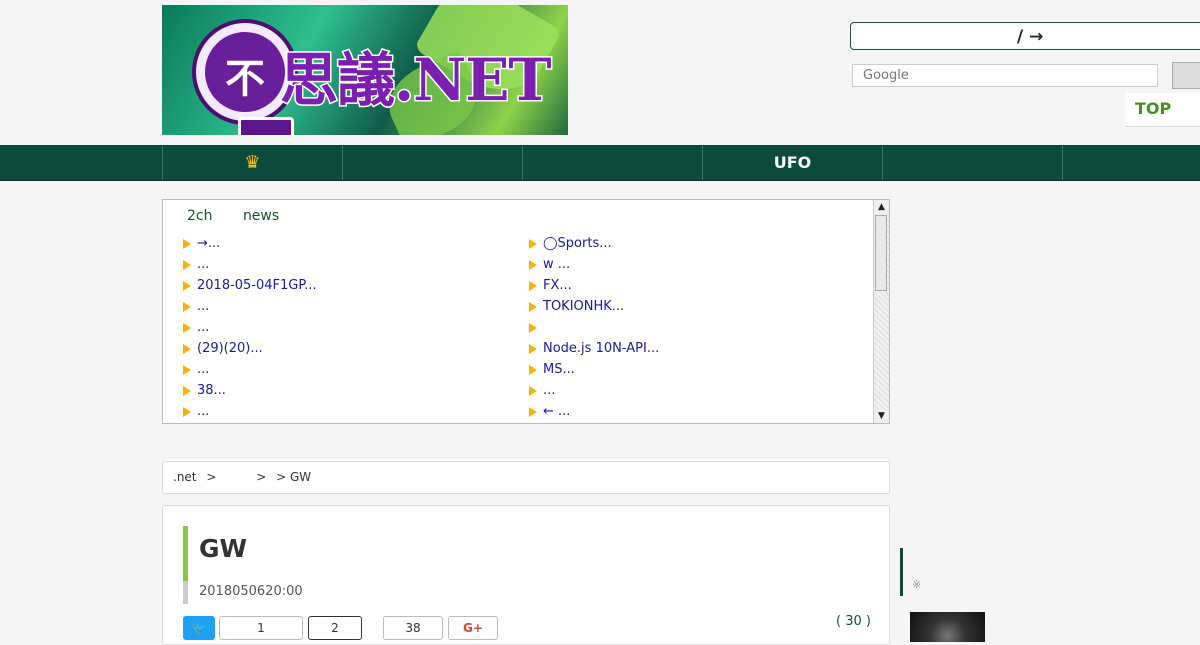  I want to click on article-date: 2018050620:00, so click(251, 591).